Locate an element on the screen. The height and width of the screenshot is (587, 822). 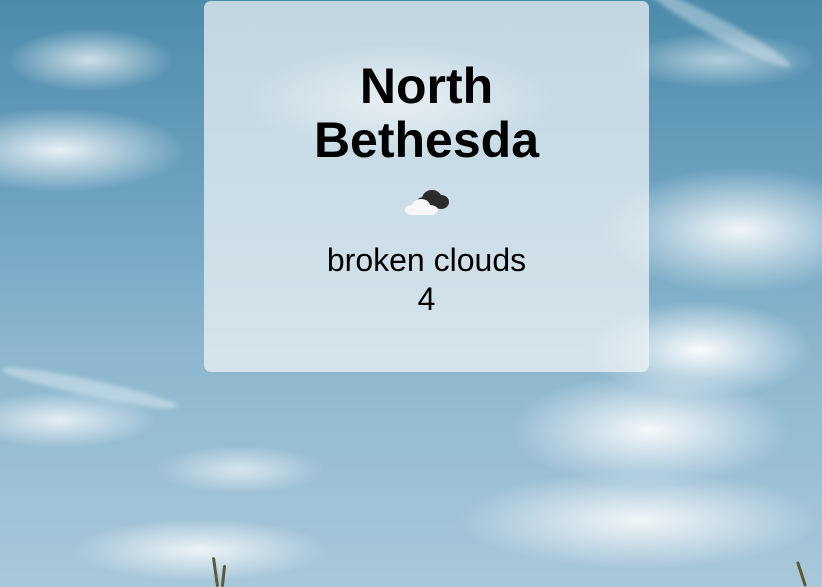
temperature-value: 4 is located at coordinates (426, 299).